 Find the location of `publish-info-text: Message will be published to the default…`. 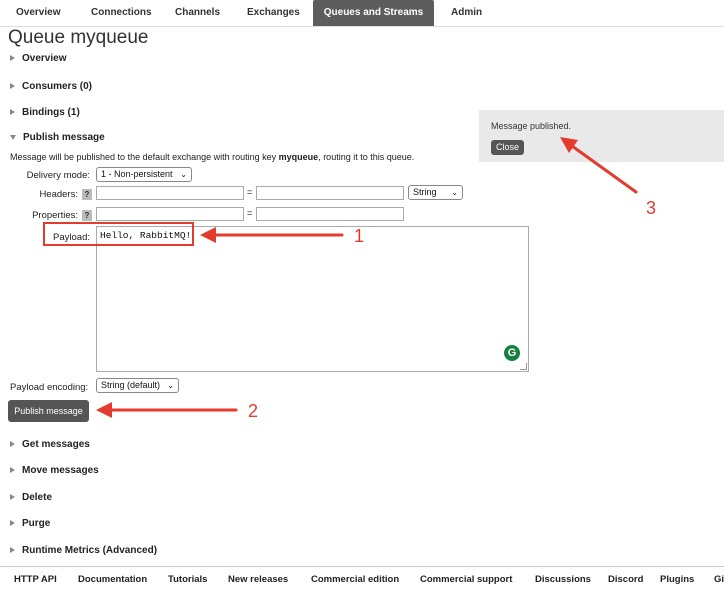

publish-info-text: Message will be published to the default… is located at coordinates (144, 157).